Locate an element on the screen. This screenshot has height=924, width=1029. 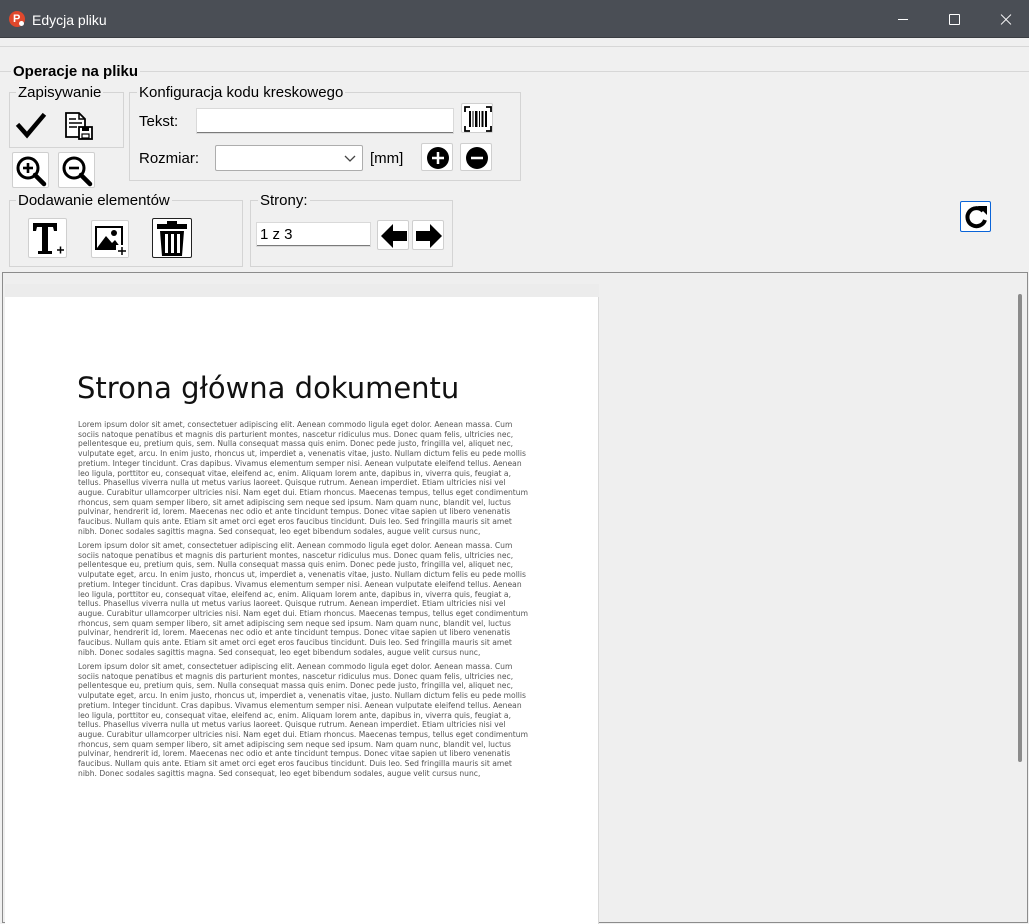
minimize-button is located at coordinates (903, 19).